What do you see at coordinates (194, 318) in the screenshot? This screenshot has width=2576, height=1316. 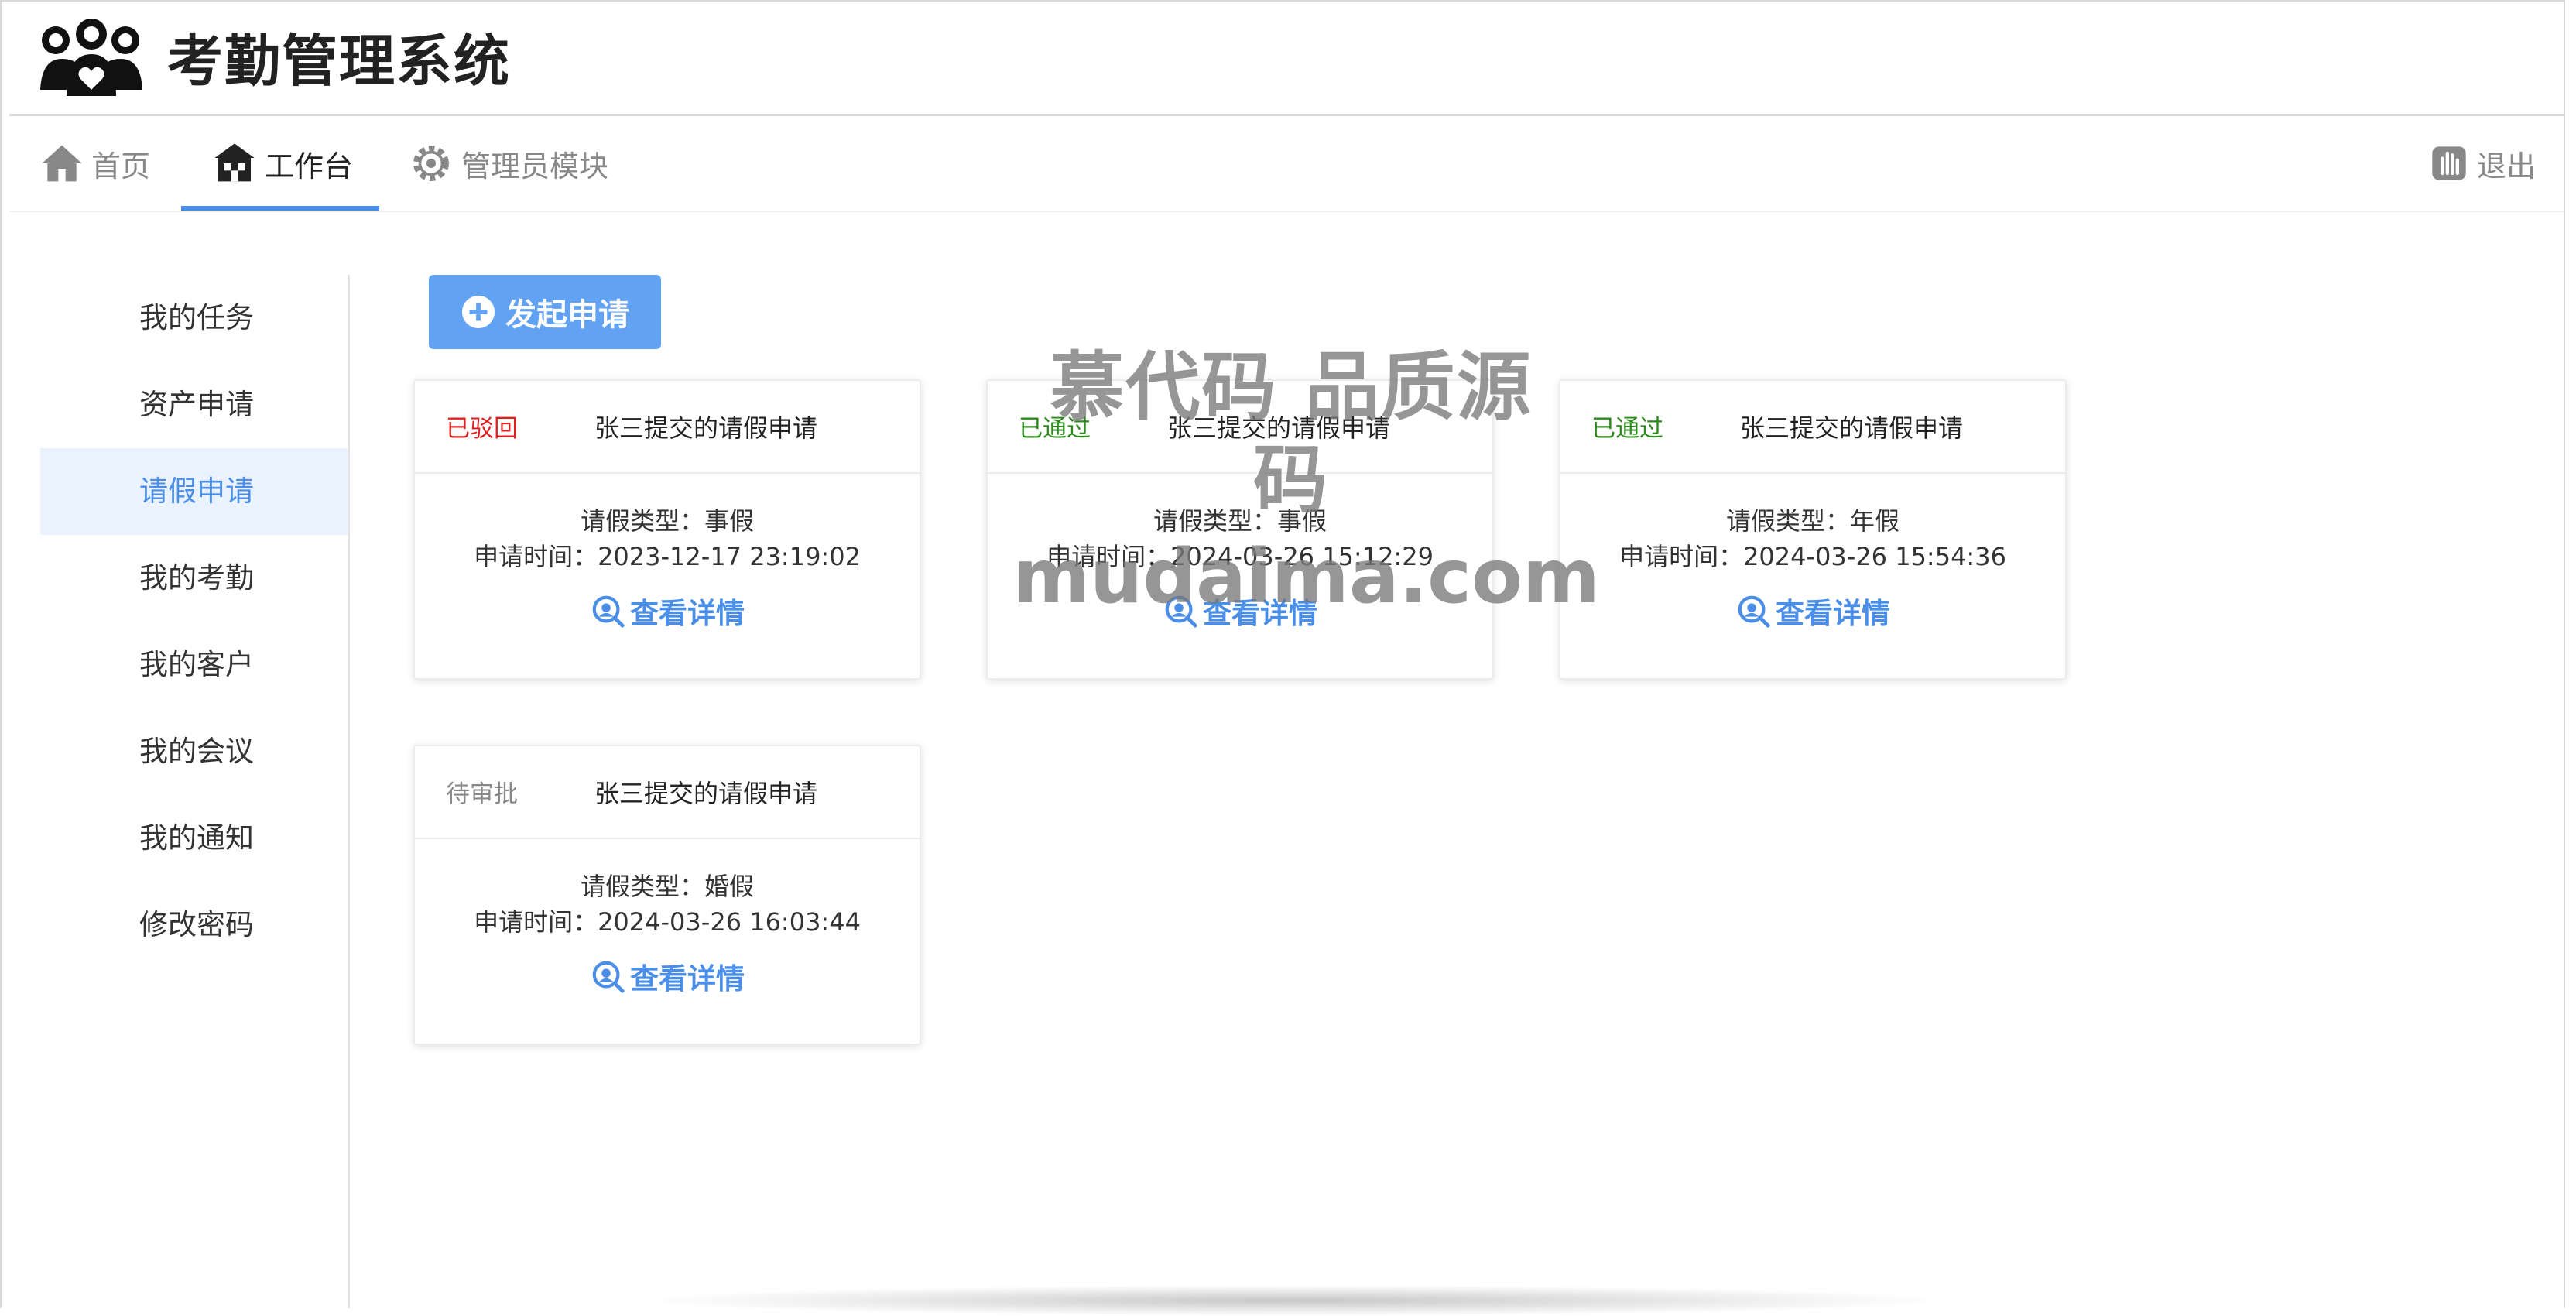 I see `sidebar-item-my-tasks: 我的任务` at bounding box center [194, 318].